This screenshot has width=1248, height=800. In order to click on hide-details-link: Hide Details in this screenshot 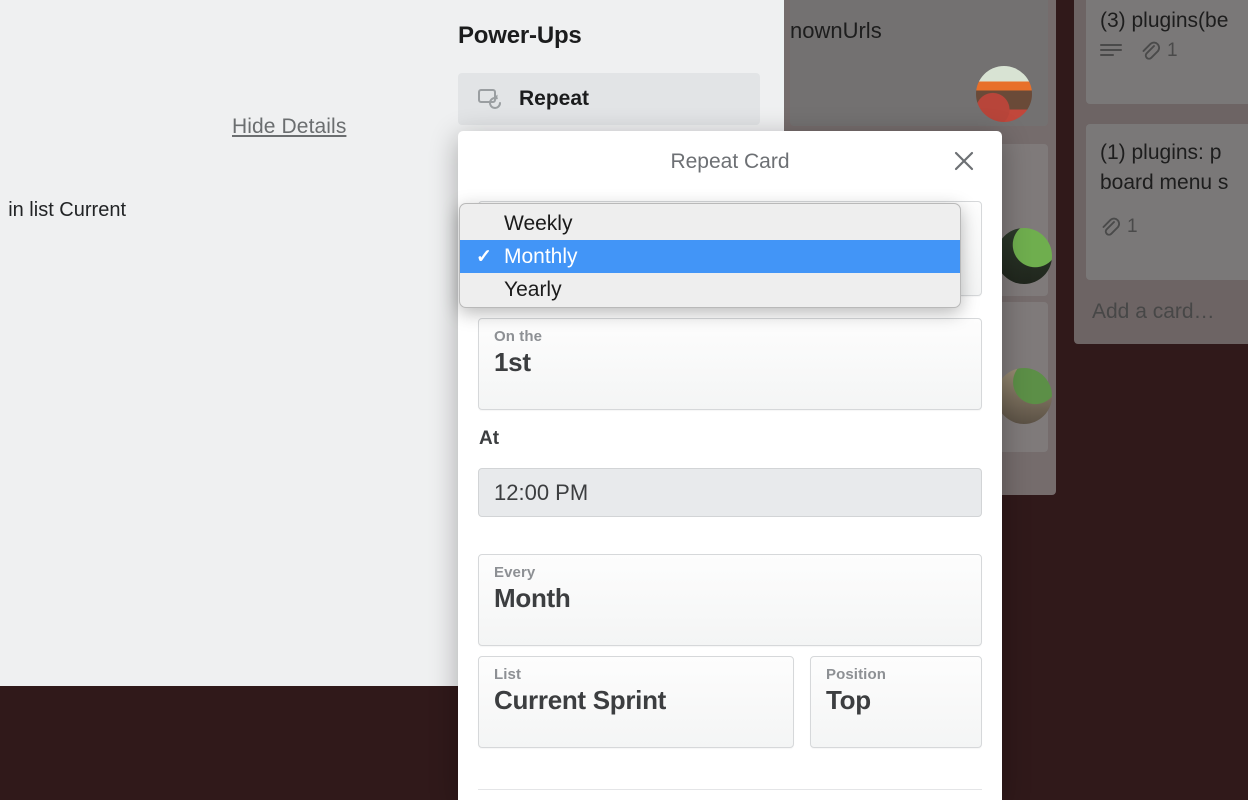, I will do `click(289, 127)`.